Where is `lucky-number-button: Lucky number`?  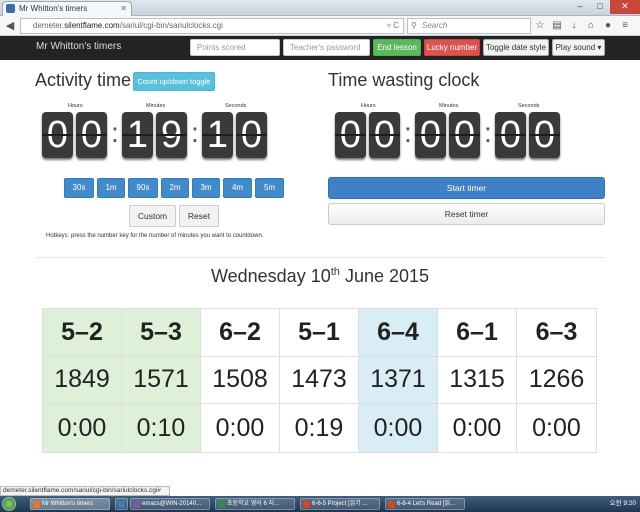 lucky-number-button: Lucky number is located at coordinates (452, 47).